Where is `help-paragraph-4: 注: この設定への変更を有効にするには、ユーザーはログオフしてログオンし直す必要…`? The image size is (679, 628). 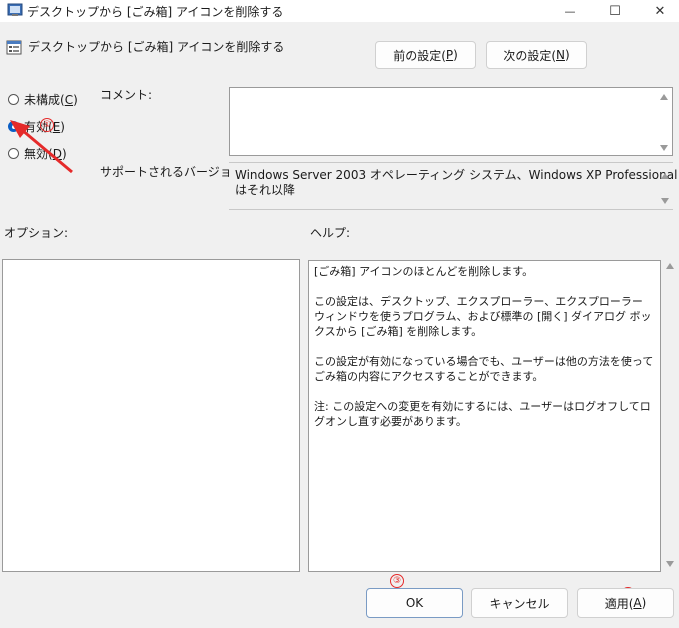
help-paragraph-4: 注: この設定への変更を有効にするには、ユーザーはログオフしてログオンし直す必要… is located at coordinates (482, 414).